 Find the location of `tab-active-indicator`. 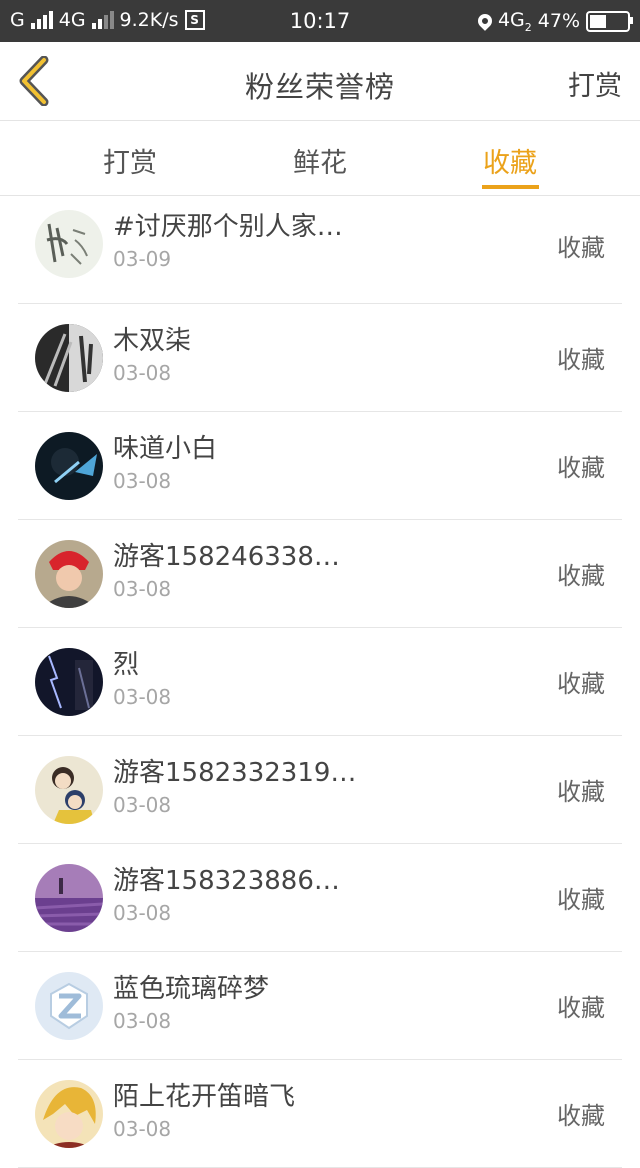

tab-active-indicator is located at coordinates (510, 187).